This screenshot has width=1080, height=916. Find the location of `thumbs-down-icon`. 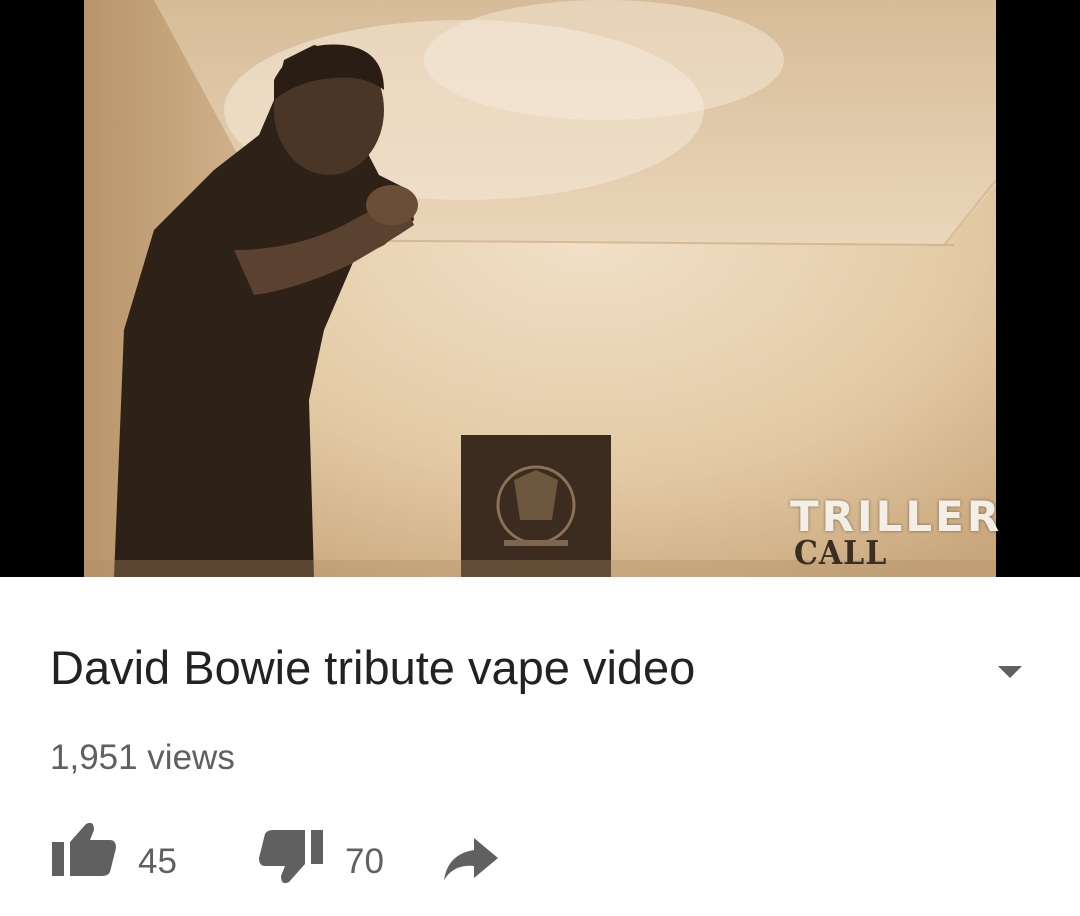

thumbs-down-icon is located at coordinates (291, 857).